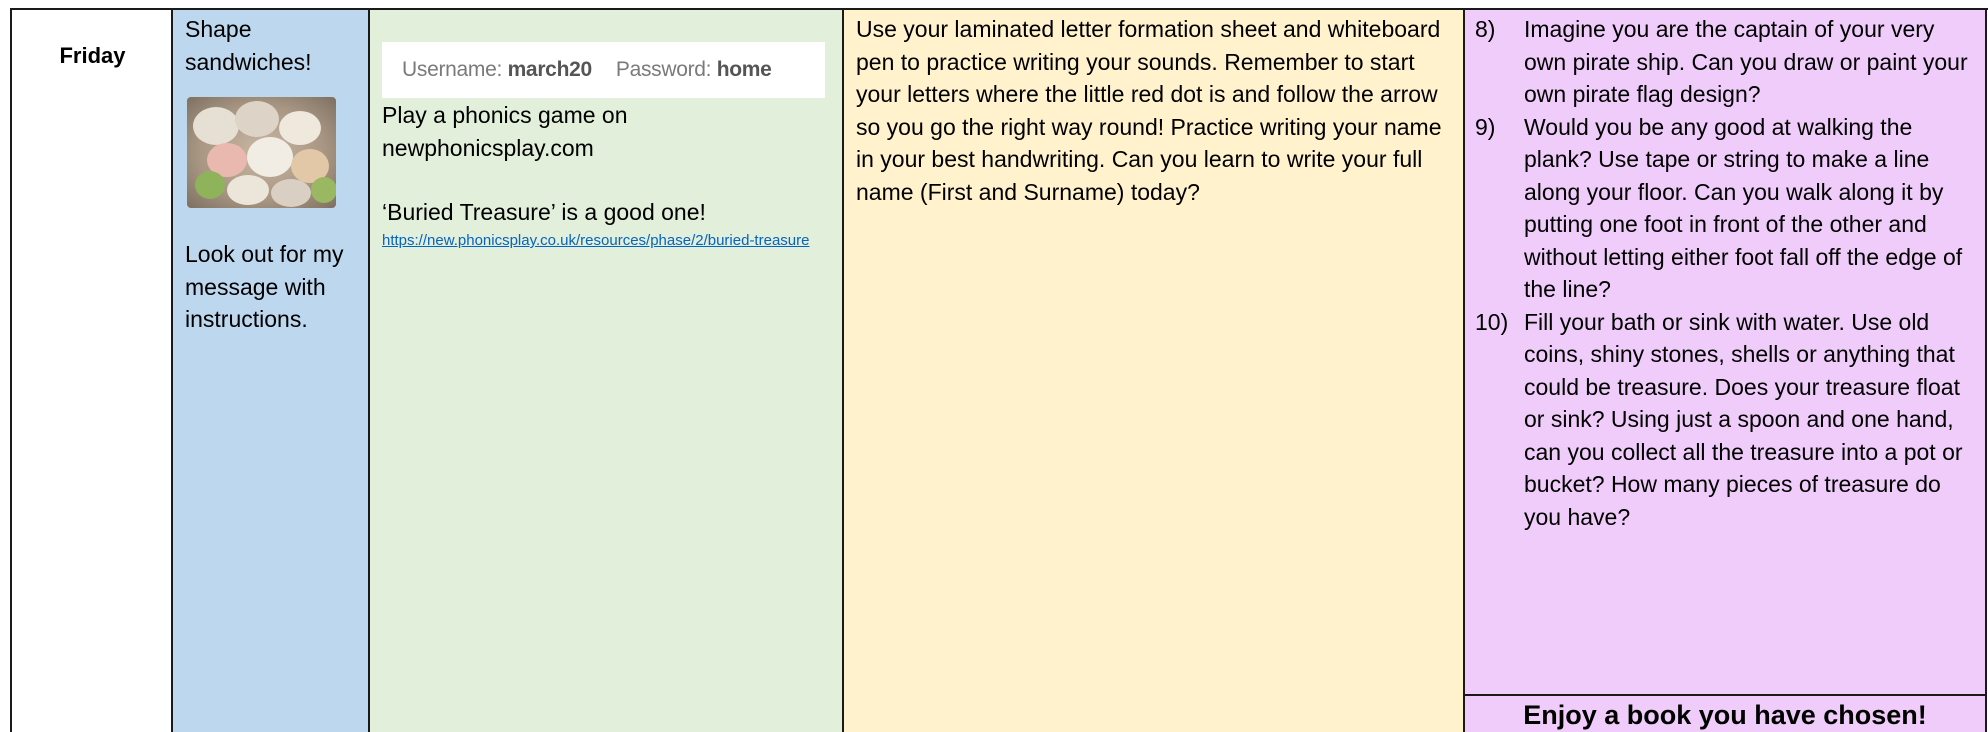 The height and width of the screenshot is (732, 1988). I want to click on reading-footer: Enjoy a book you have chosen!, so click(1725, 715).